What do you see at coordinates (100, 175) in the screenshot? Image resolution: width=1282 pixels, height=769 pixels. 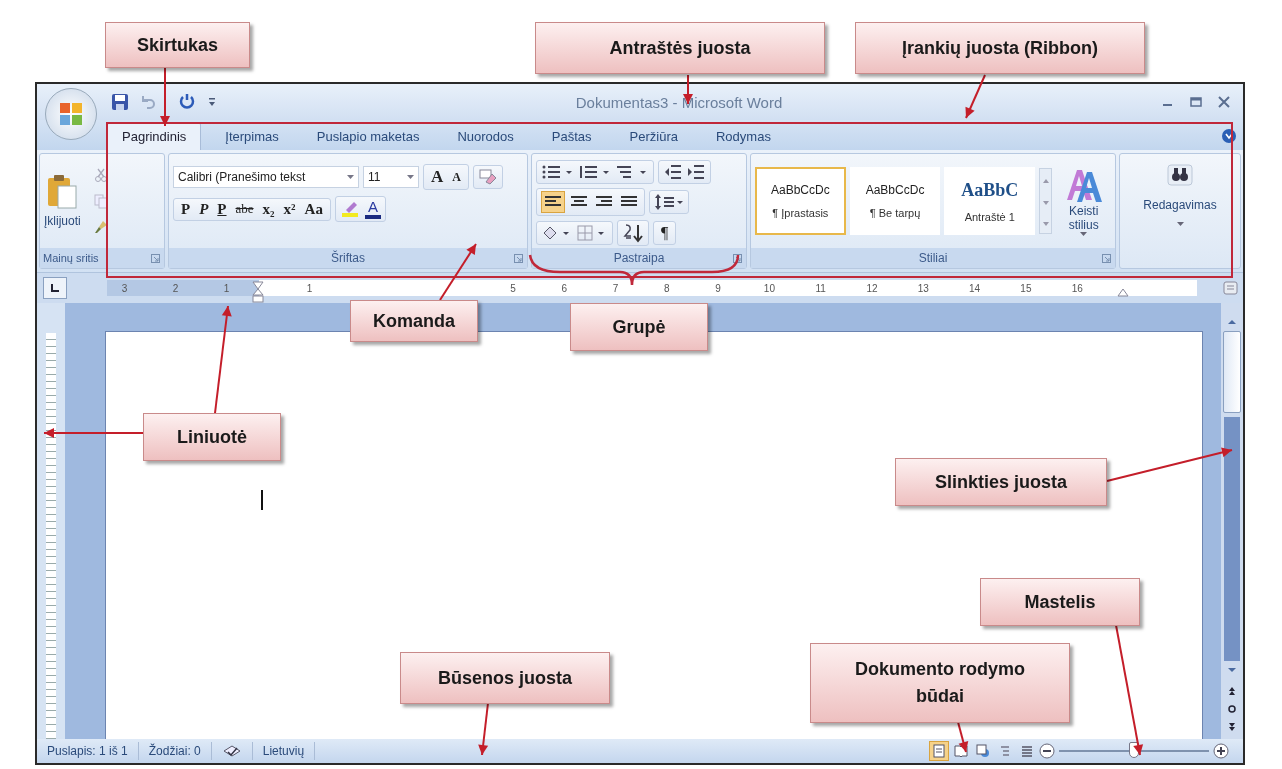 I see `scissors-icon` at bounding box center [100, 175].